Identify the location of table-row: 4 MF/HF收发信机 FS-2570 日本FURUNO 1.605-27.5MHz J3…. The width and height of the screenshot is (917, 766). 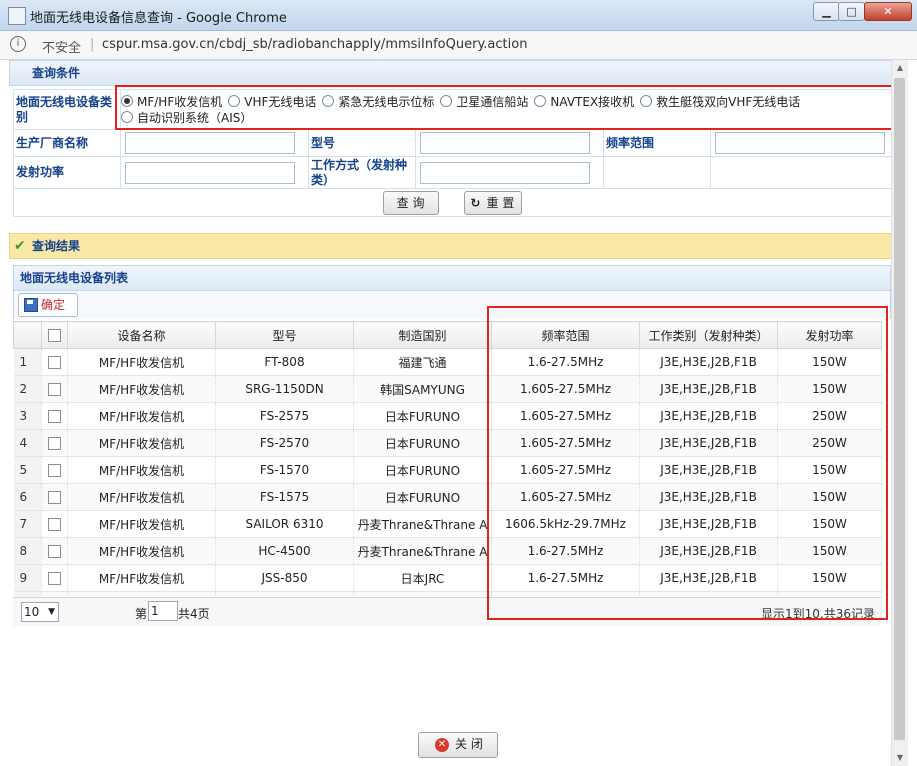
(447, 443).